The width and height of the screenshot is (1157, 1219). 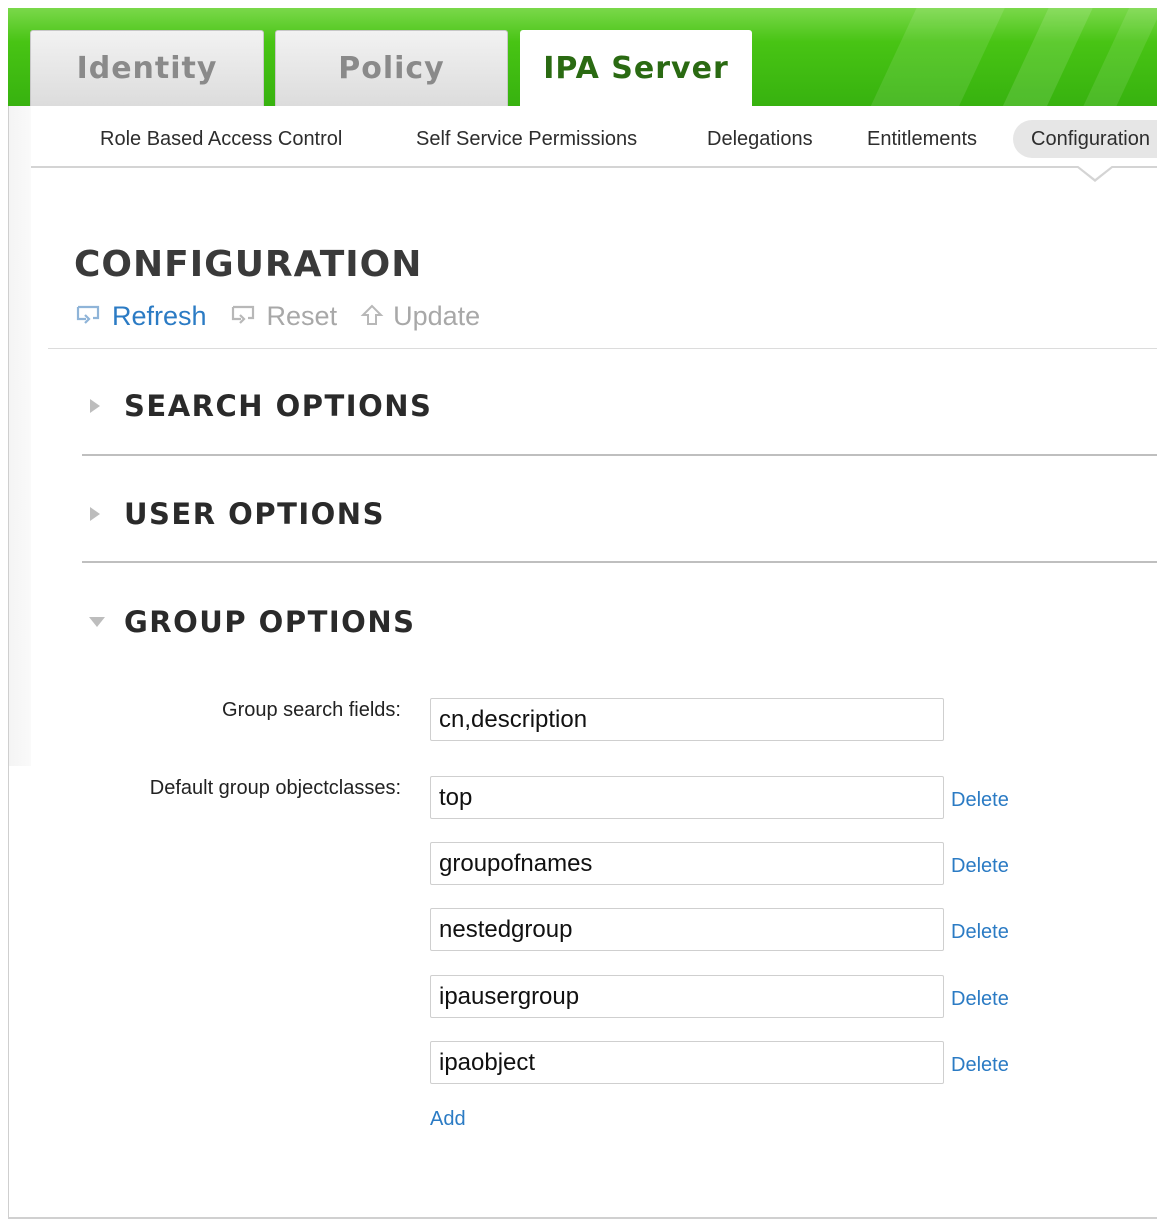 I want to click on action-bar: Refresh Reset Update, so click(x=288, y=316).